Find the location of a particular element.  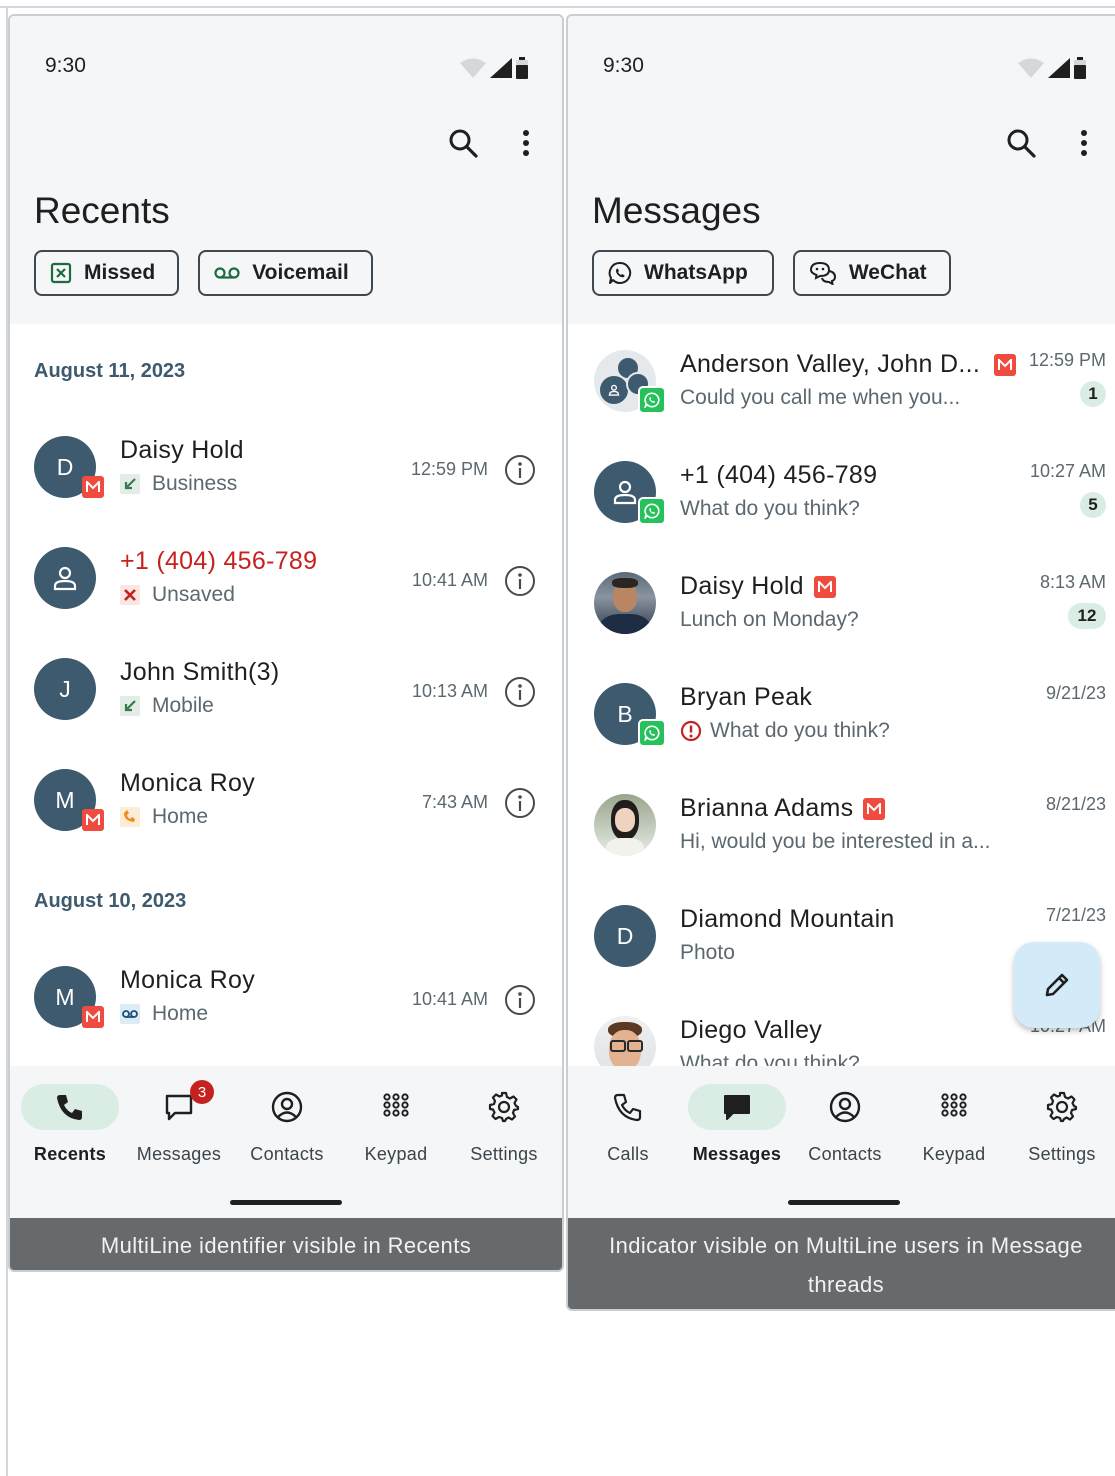

compose-fab is located at coordinates (1057, 985).